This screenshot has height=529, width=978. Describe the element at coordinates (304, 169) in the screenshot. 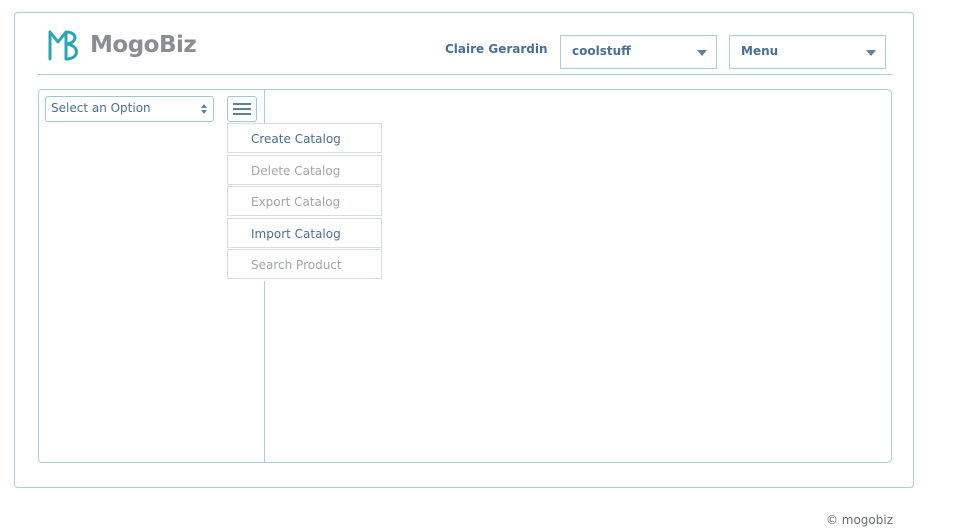

I see `menu-item-delete-catalog: Delete Catalog` at that location.